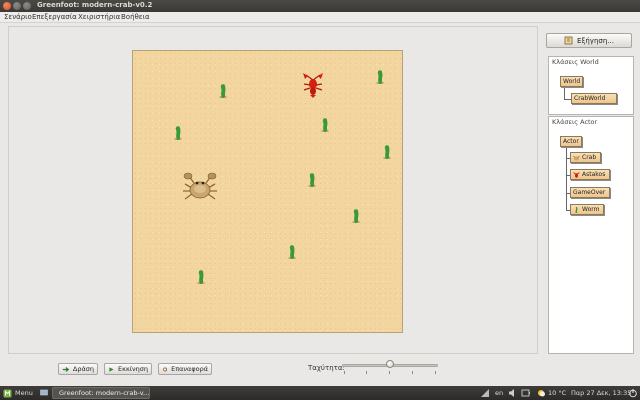 This screenshot has width=640, height=400. I want to click on class-gameover: GameOver, so click(590, 192).